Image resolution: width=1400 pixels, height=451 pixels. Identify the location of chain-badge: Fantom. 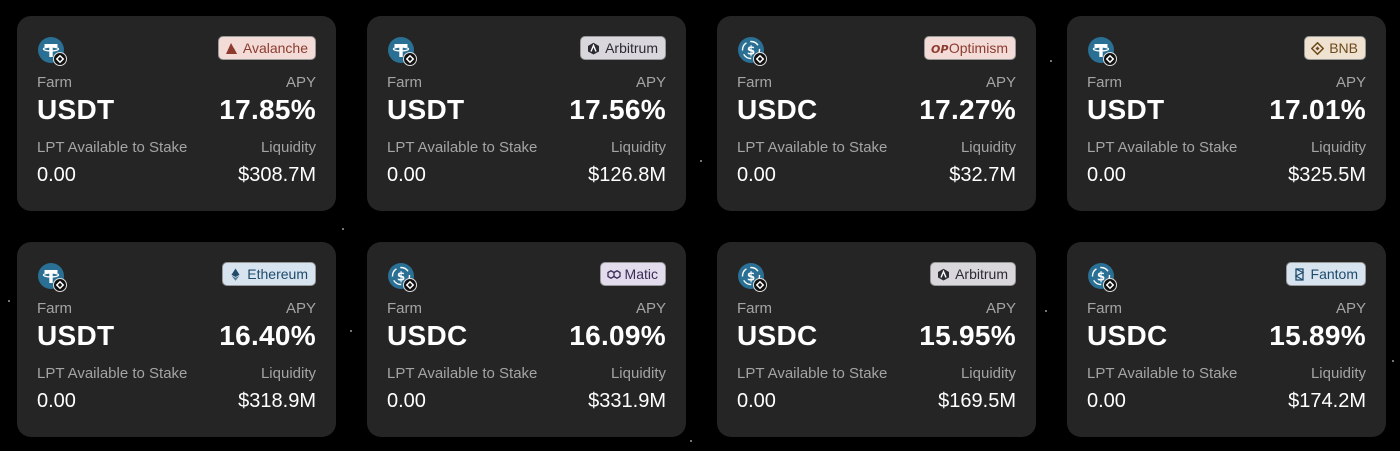
(1325, 274).